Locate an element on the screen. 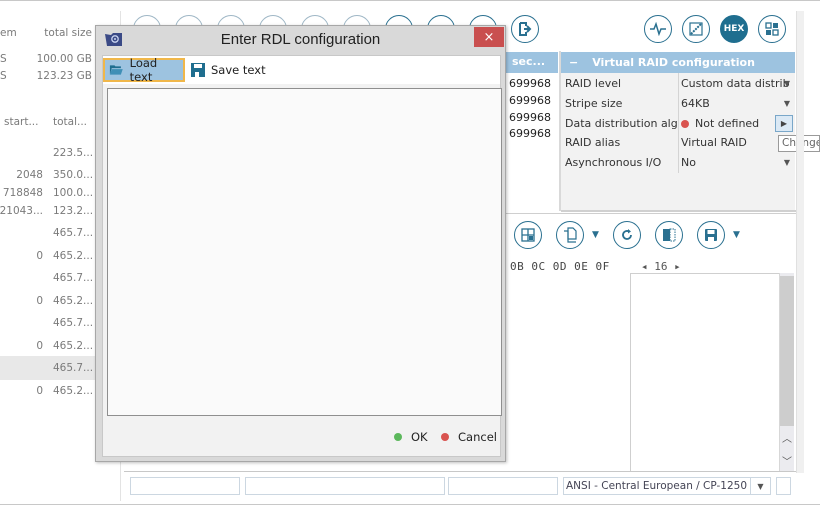  async-io-value: No is located at coordinates (688, 163).